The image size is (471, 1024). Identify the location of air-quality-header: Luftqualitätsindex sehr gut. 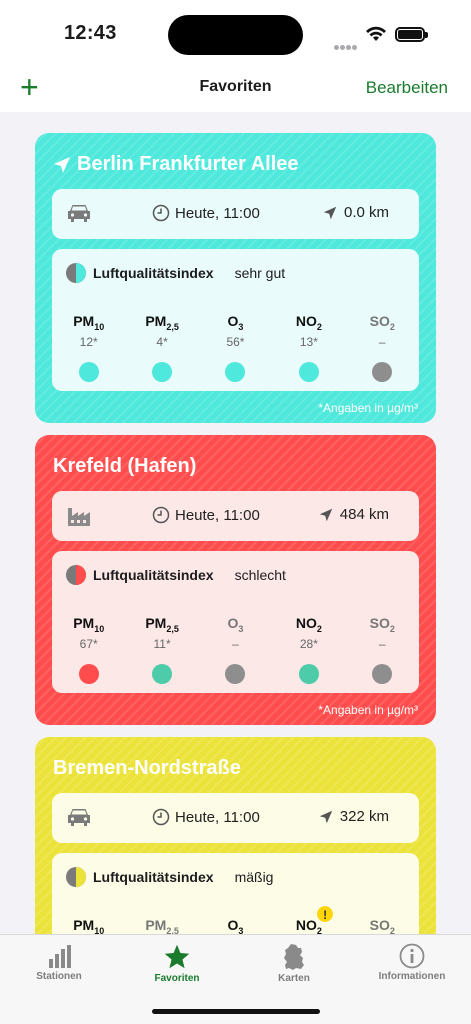
(175, 273).